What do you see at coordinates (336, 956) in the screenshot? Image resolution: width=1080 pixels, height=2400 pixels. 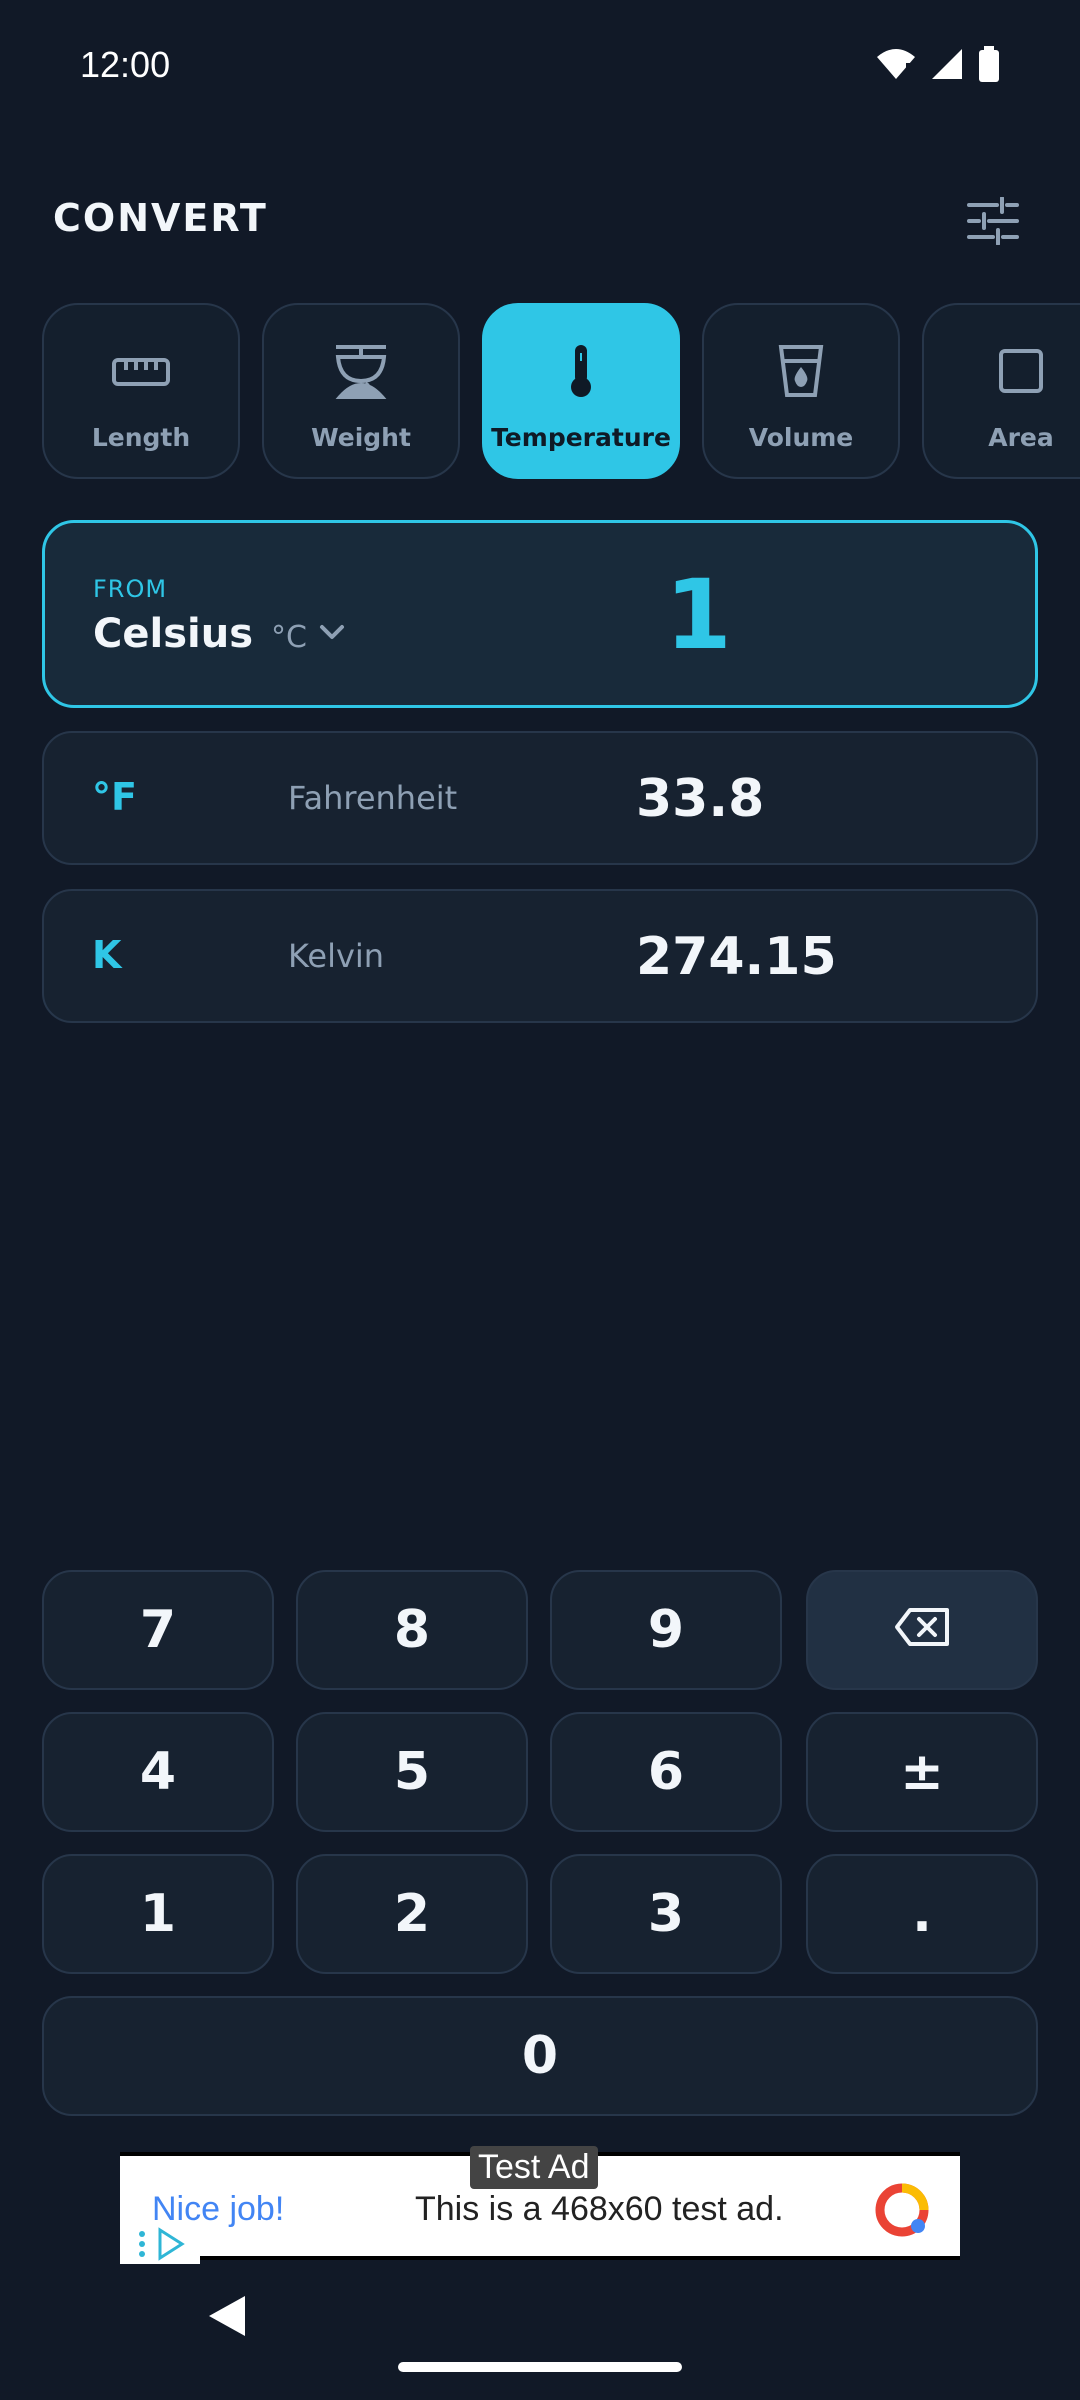 I see `result-unit-name: Kelvin` at bounding box center [336, 956].